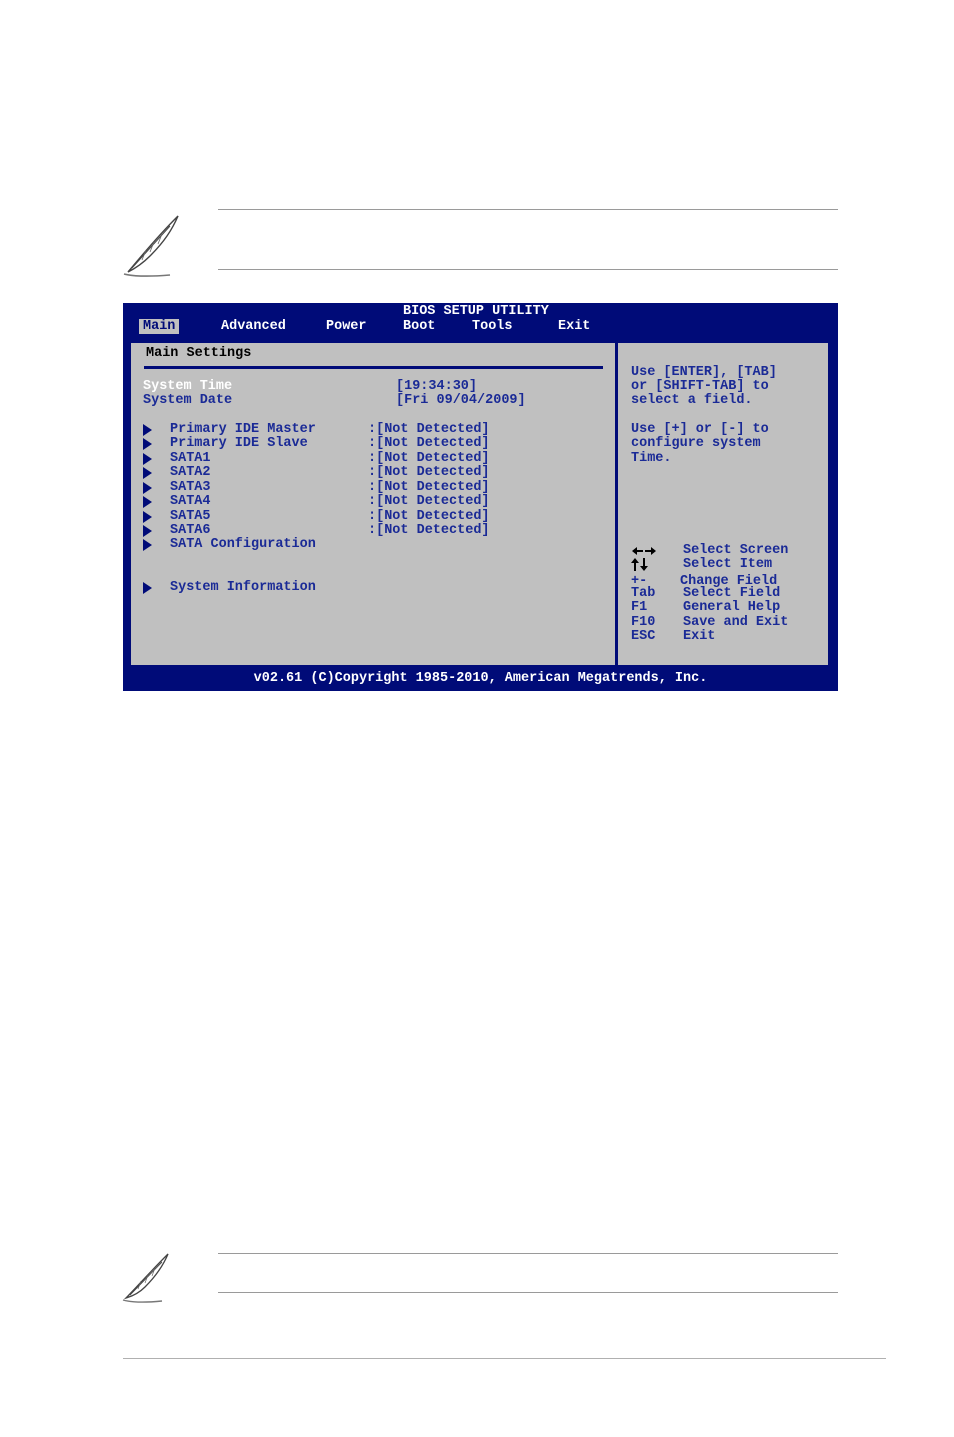  Describe the element at coordinates (243, 544) in the screenshot. I see `sata-configuration-item: SATA Configuration` at that location.